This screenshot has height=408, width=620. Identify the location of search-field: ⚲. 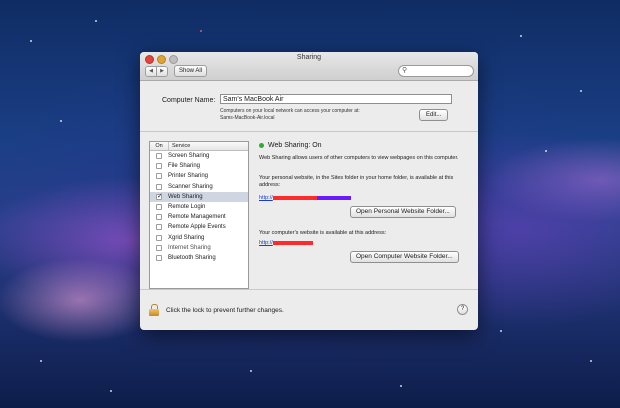
(436, 71).